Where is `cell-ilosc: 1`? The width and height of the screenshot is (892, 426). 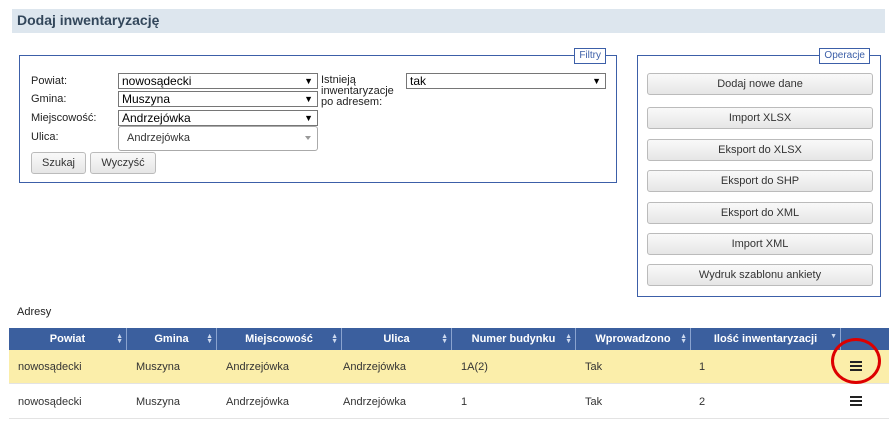 cell-ilosc: 1 is located at coordinates (702, 367).